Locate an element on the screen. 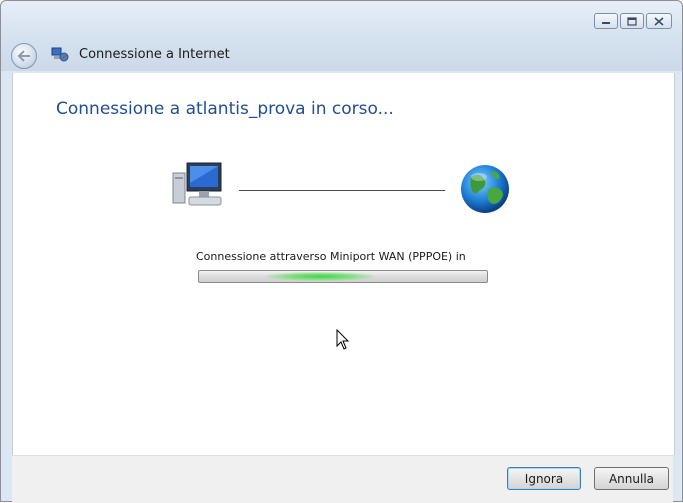 The image size is (683, 503). progress-indicator is located at coordinates (320, 276).